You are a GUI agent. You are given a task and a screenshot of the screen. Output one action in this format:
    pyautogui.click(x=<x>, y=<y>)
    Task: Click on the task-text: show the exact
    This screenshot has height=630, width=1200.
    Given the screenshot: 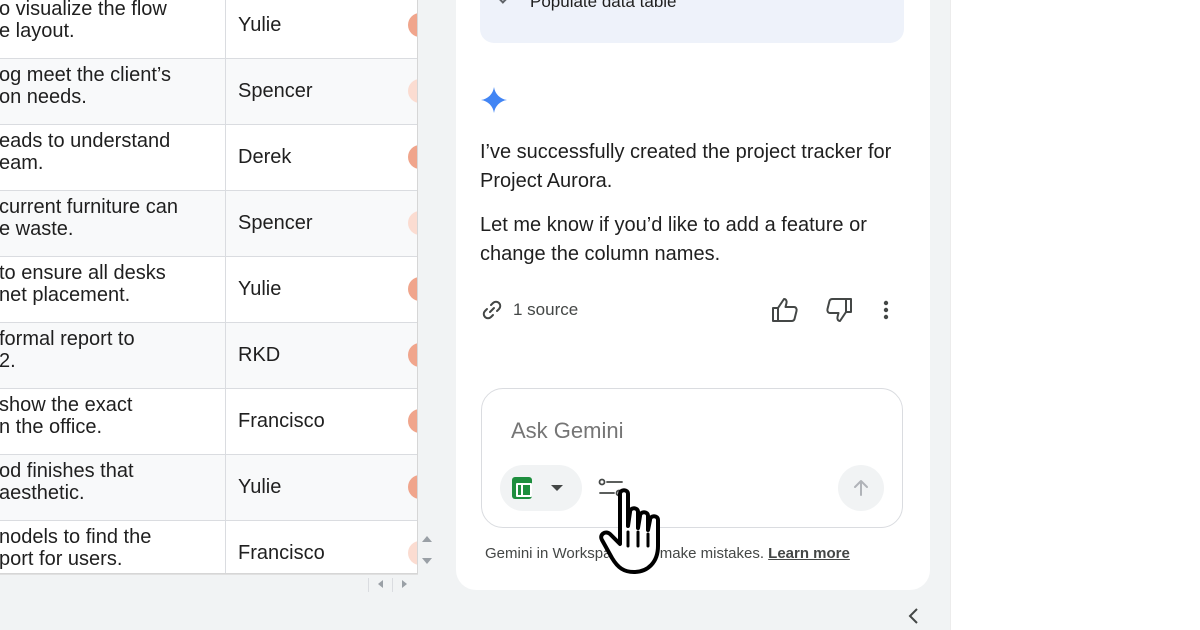 What is the action you would take?
    pyautogui.click(x=66, y=405)
    